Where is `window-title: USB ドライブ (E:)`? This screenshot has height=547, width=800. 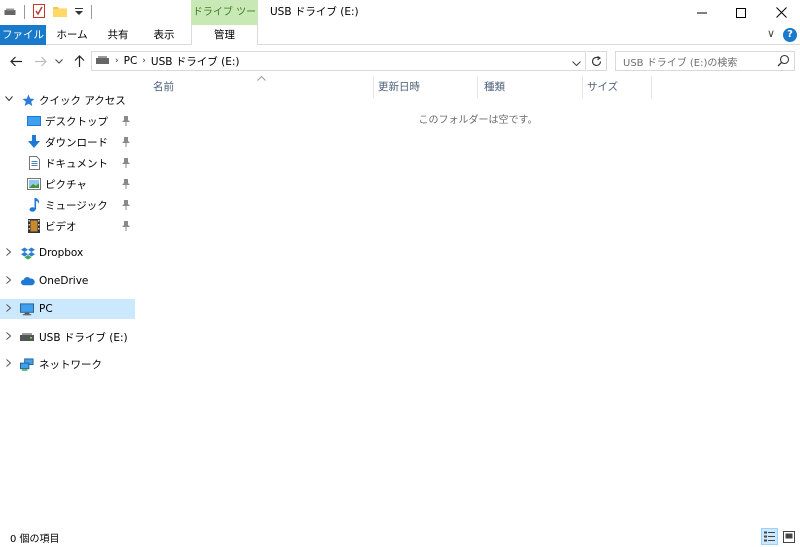 window-title: USB ドライブ (E:) is located at coordinates (314, 12).